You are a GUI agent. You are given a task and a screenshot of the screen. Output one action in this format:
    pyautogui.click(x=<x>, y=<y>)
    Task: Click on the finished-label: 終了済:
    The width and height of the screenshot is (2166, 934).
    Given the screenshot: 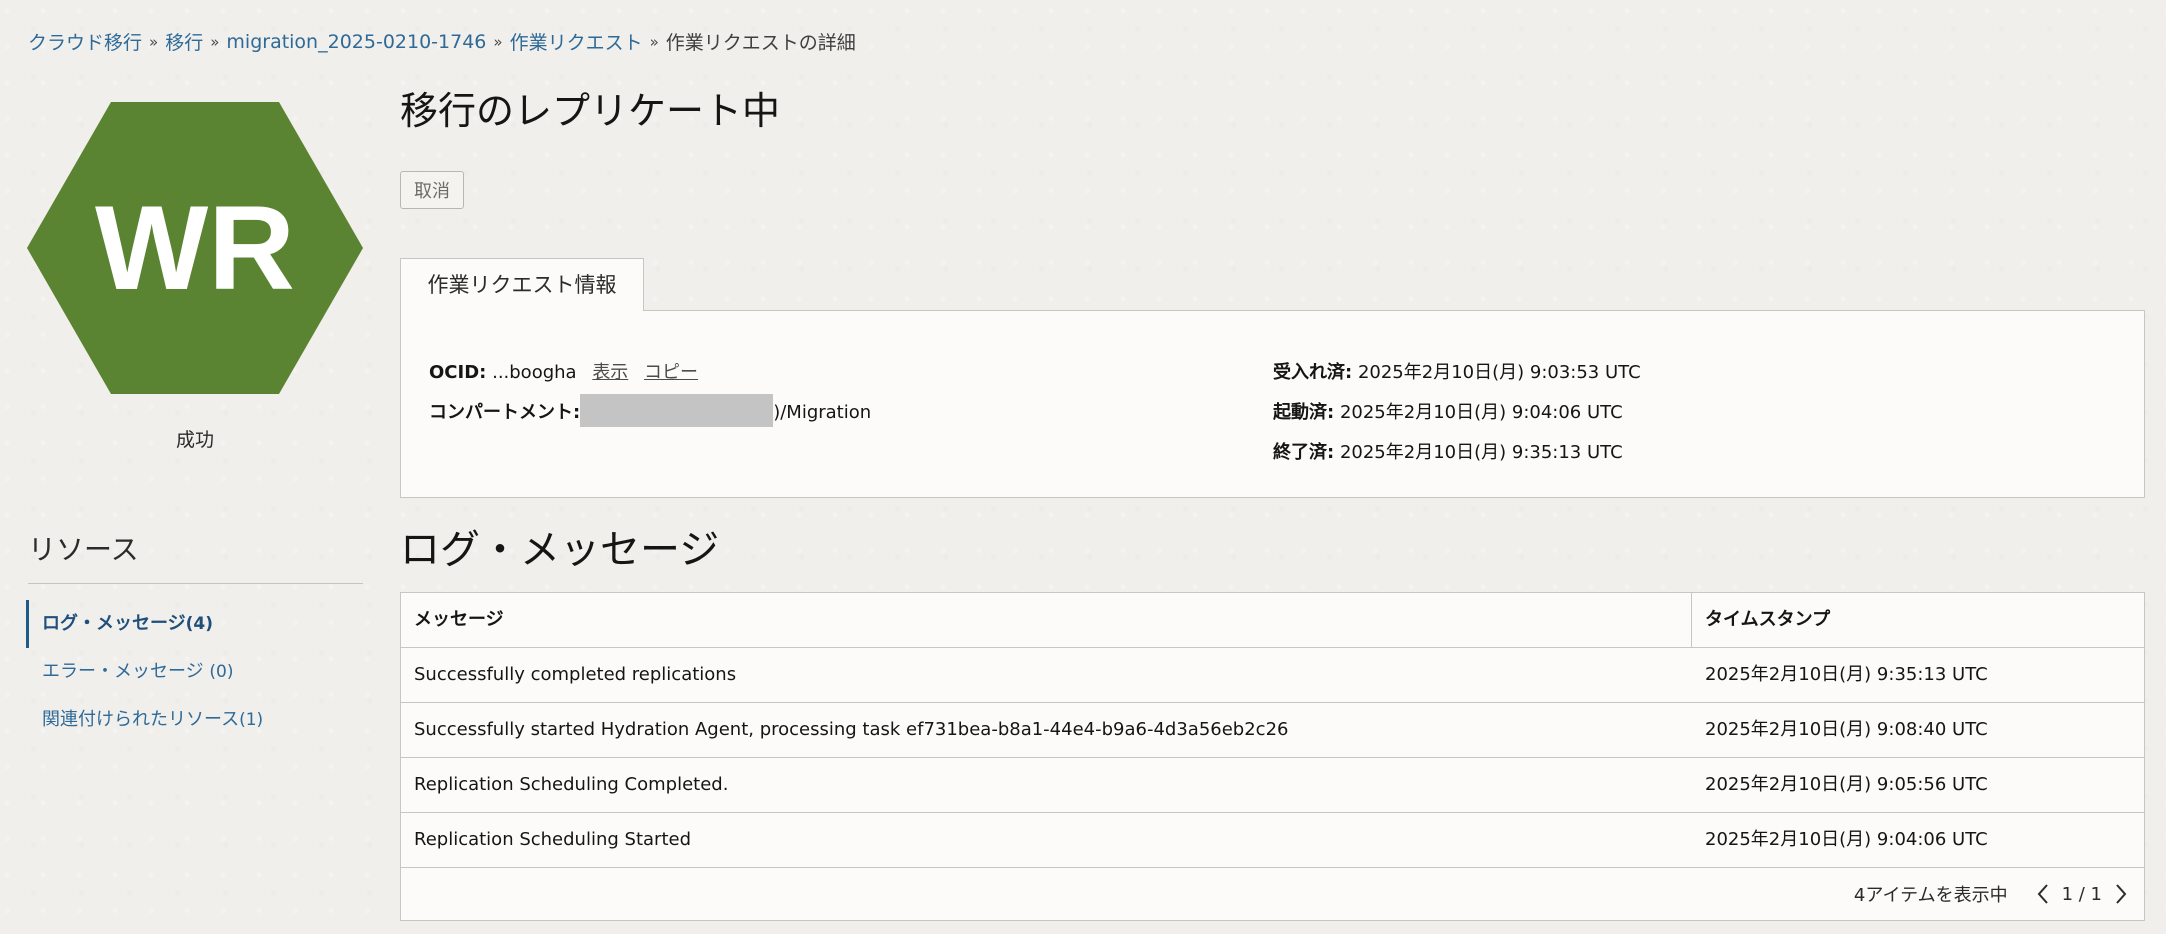 What is the action you would take?
    pyautogui.click(x=1304, y=452)
    